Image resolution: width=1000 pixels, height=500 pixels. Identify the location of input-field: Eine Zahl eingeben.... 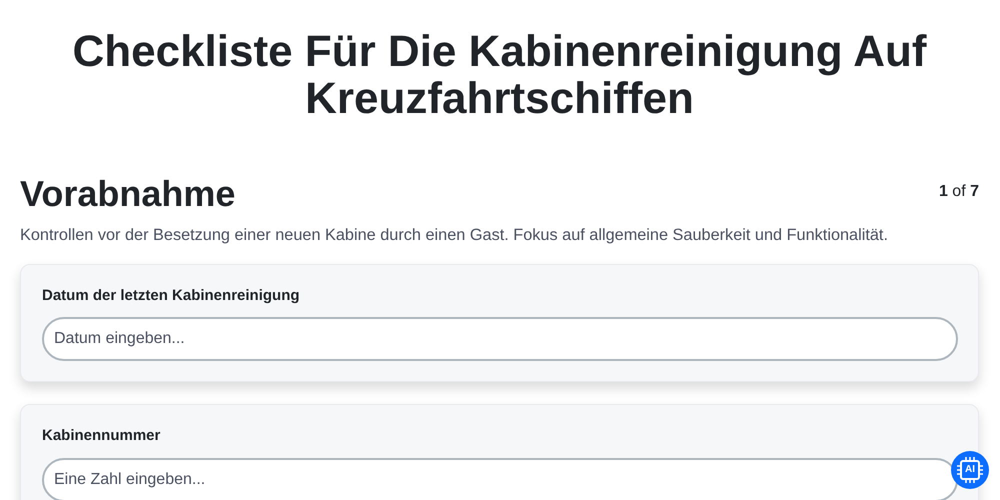
(500, 479).